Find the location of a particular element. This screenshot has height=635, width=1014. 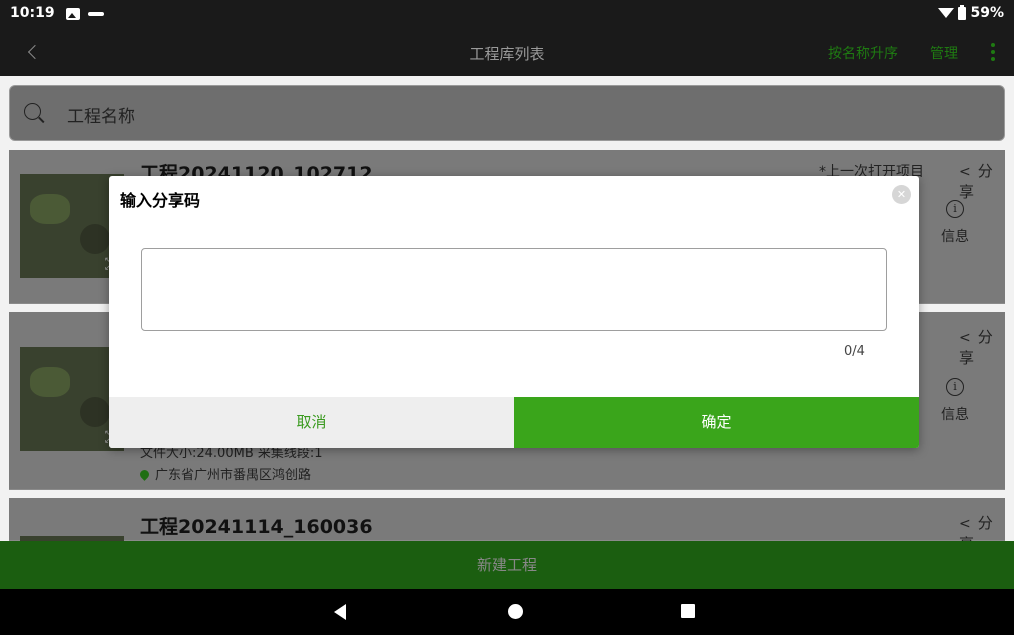

share-code-input is located at coordinates (514, 289).